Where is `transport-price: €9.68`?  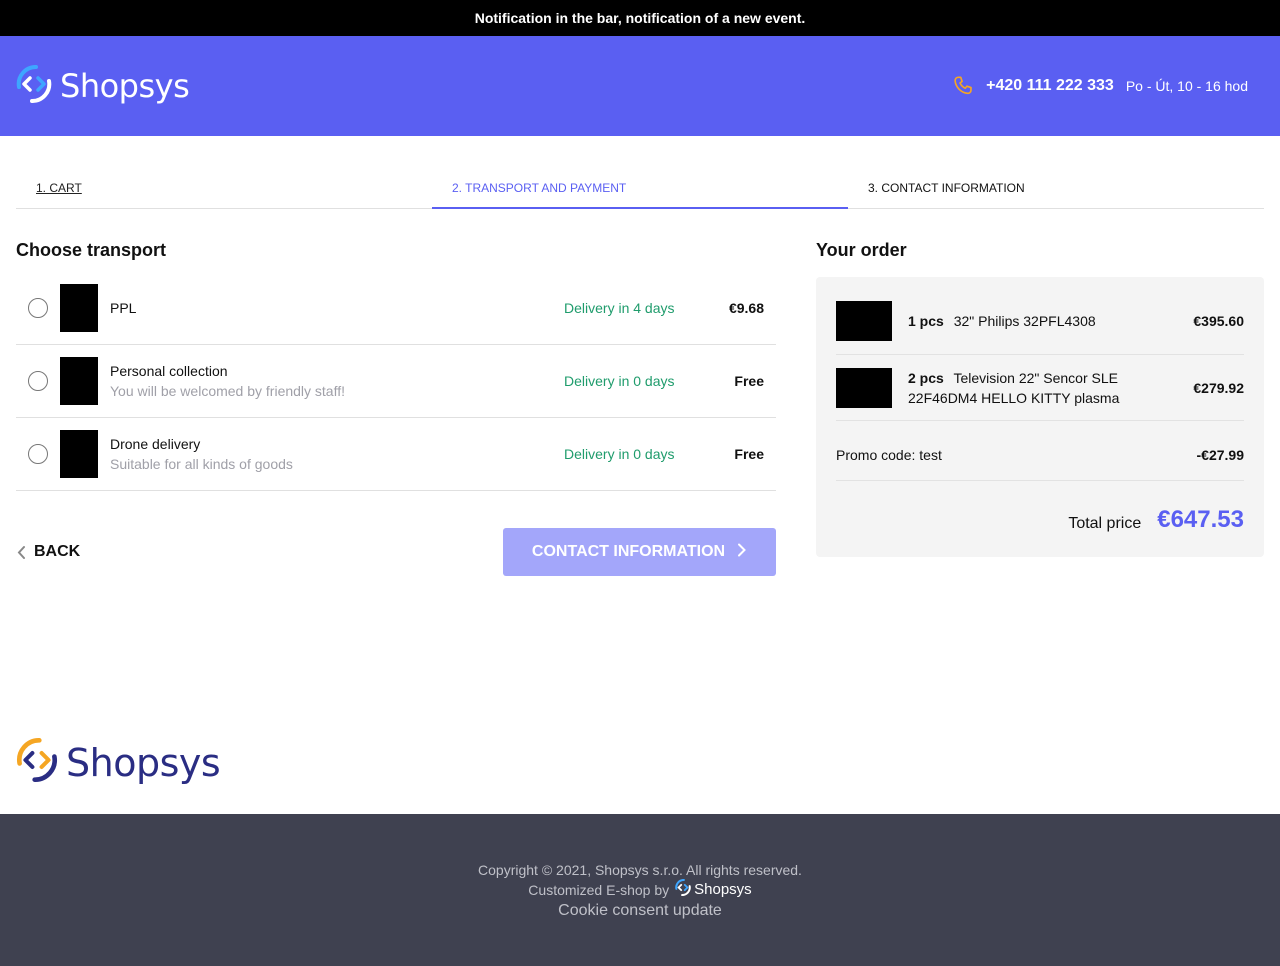
transport-price: €9.68 is located at coordinates (746, 308).